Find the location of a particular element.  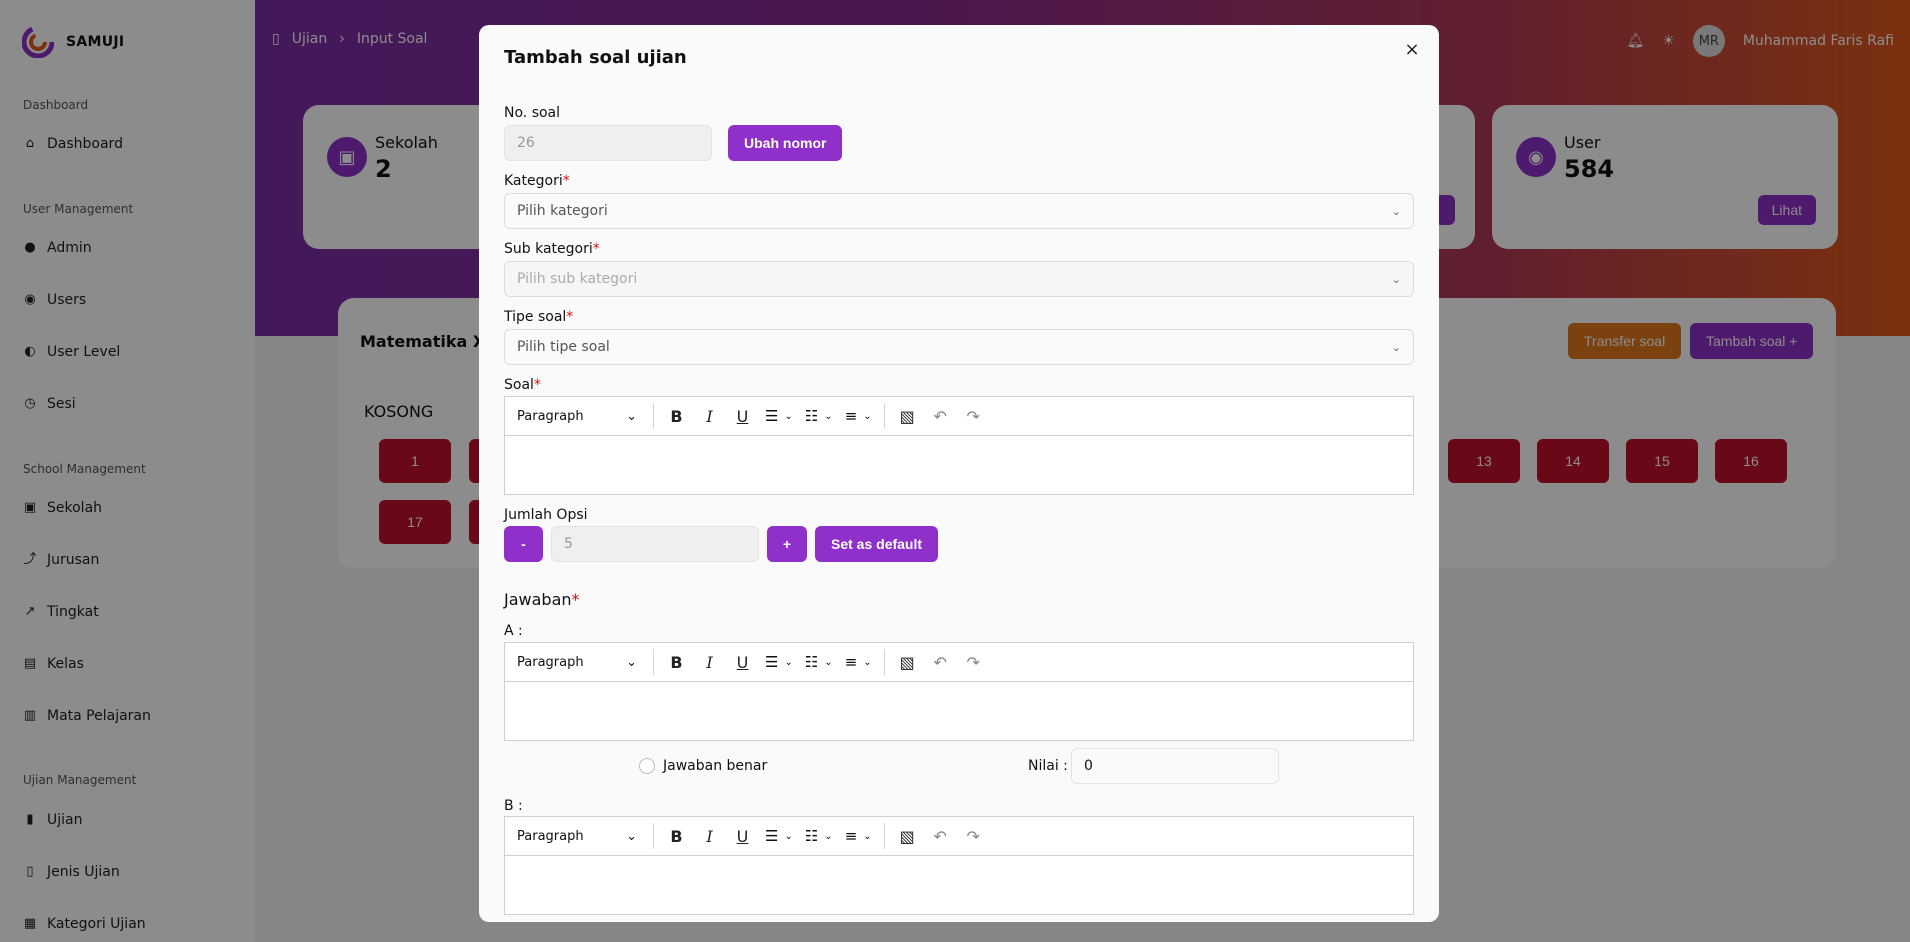

modal-title: Tambah soal ujian is located at coordinates (595, 57).